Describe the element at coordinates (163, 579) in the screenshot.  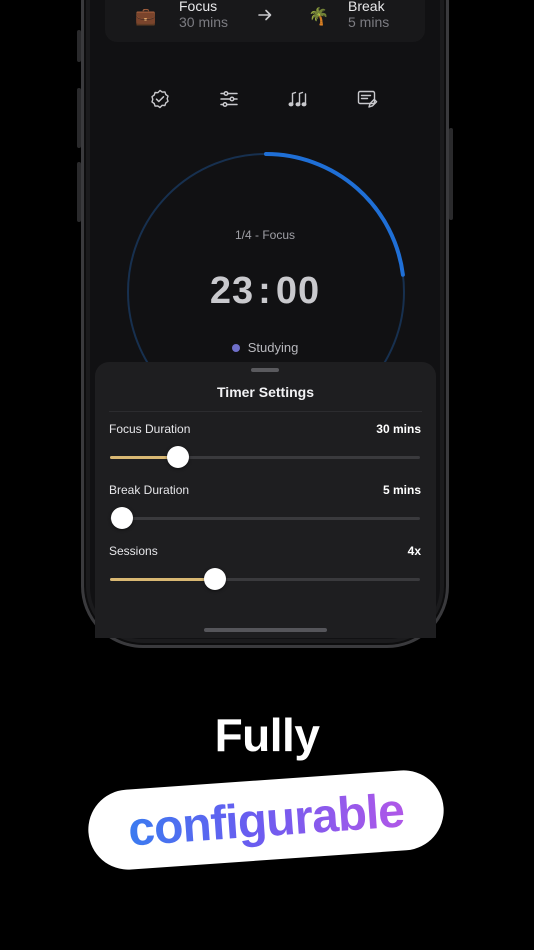
I see `slider-fill` at that location.